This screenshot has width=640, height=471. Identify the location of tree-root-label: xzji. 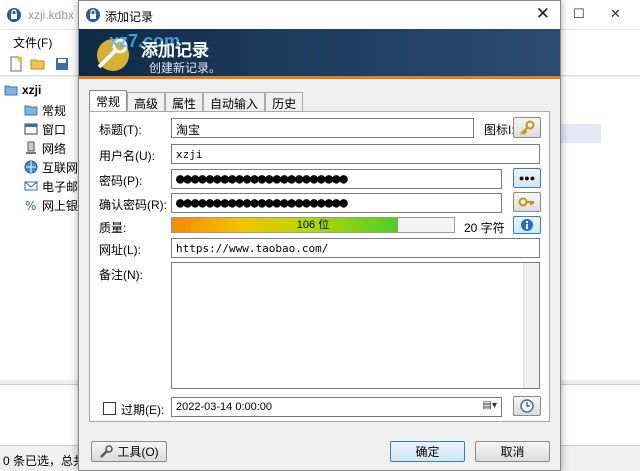
(32, 90).